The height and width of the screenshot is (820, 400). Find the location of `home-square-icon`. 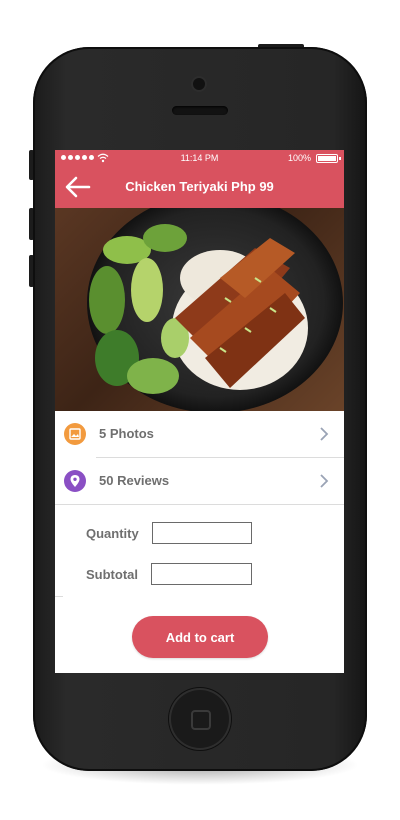

home-square-icon is located at coordinates (201, 720).